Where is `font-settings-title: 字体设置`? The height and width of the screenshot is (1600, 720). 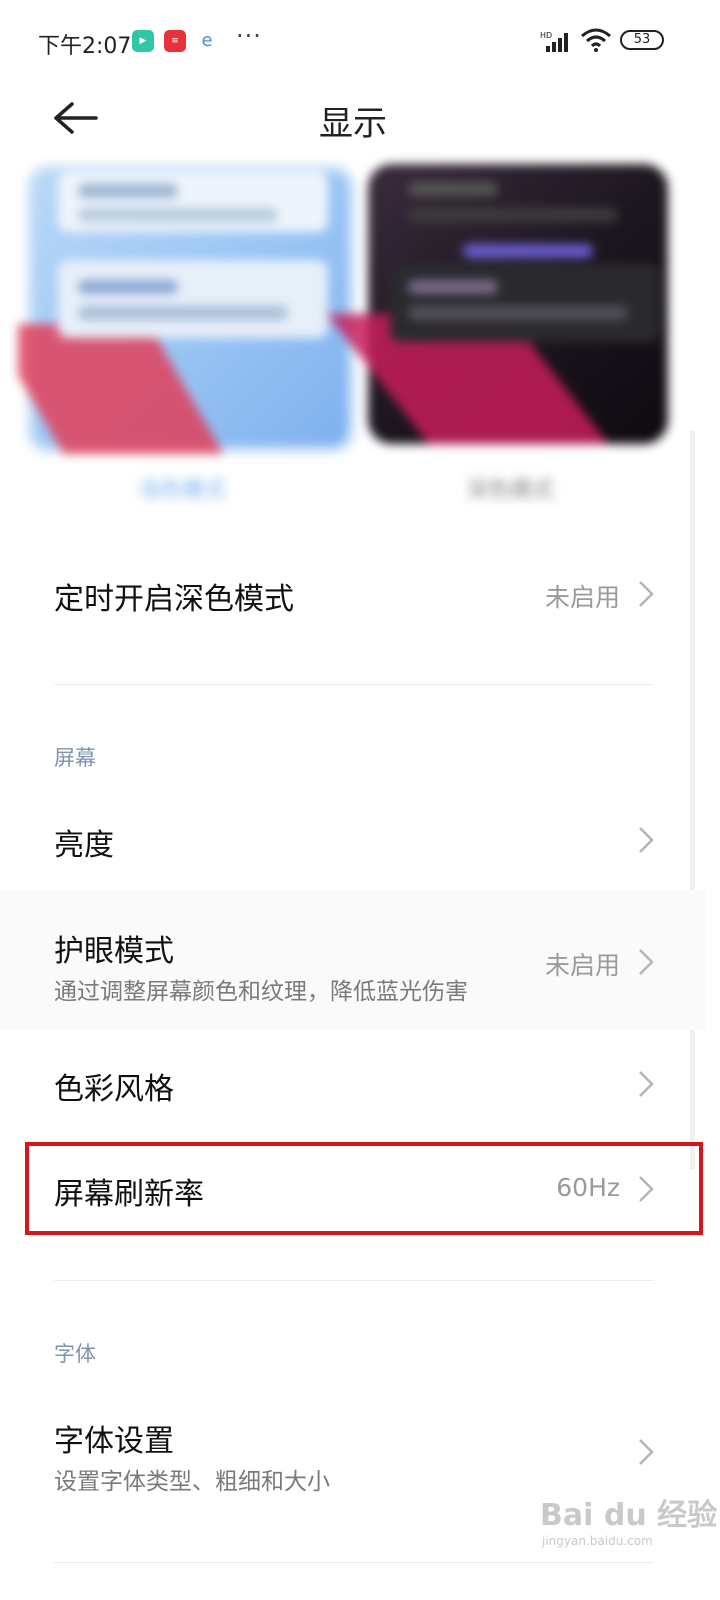
font-settings-title: 字体设置 is located at coordinates (114, 1441).